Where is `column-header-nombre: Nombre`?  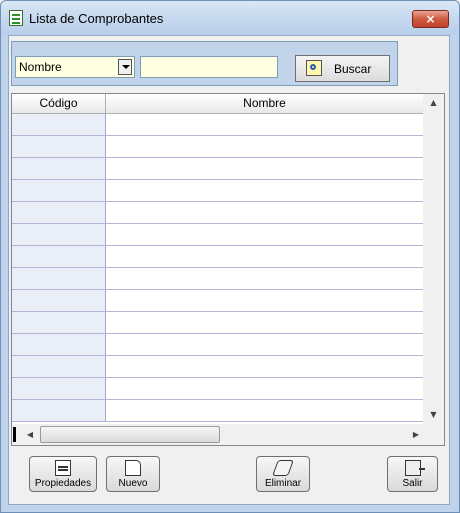 column-header-nombre: Nombre is located at coordinates (265, 104).